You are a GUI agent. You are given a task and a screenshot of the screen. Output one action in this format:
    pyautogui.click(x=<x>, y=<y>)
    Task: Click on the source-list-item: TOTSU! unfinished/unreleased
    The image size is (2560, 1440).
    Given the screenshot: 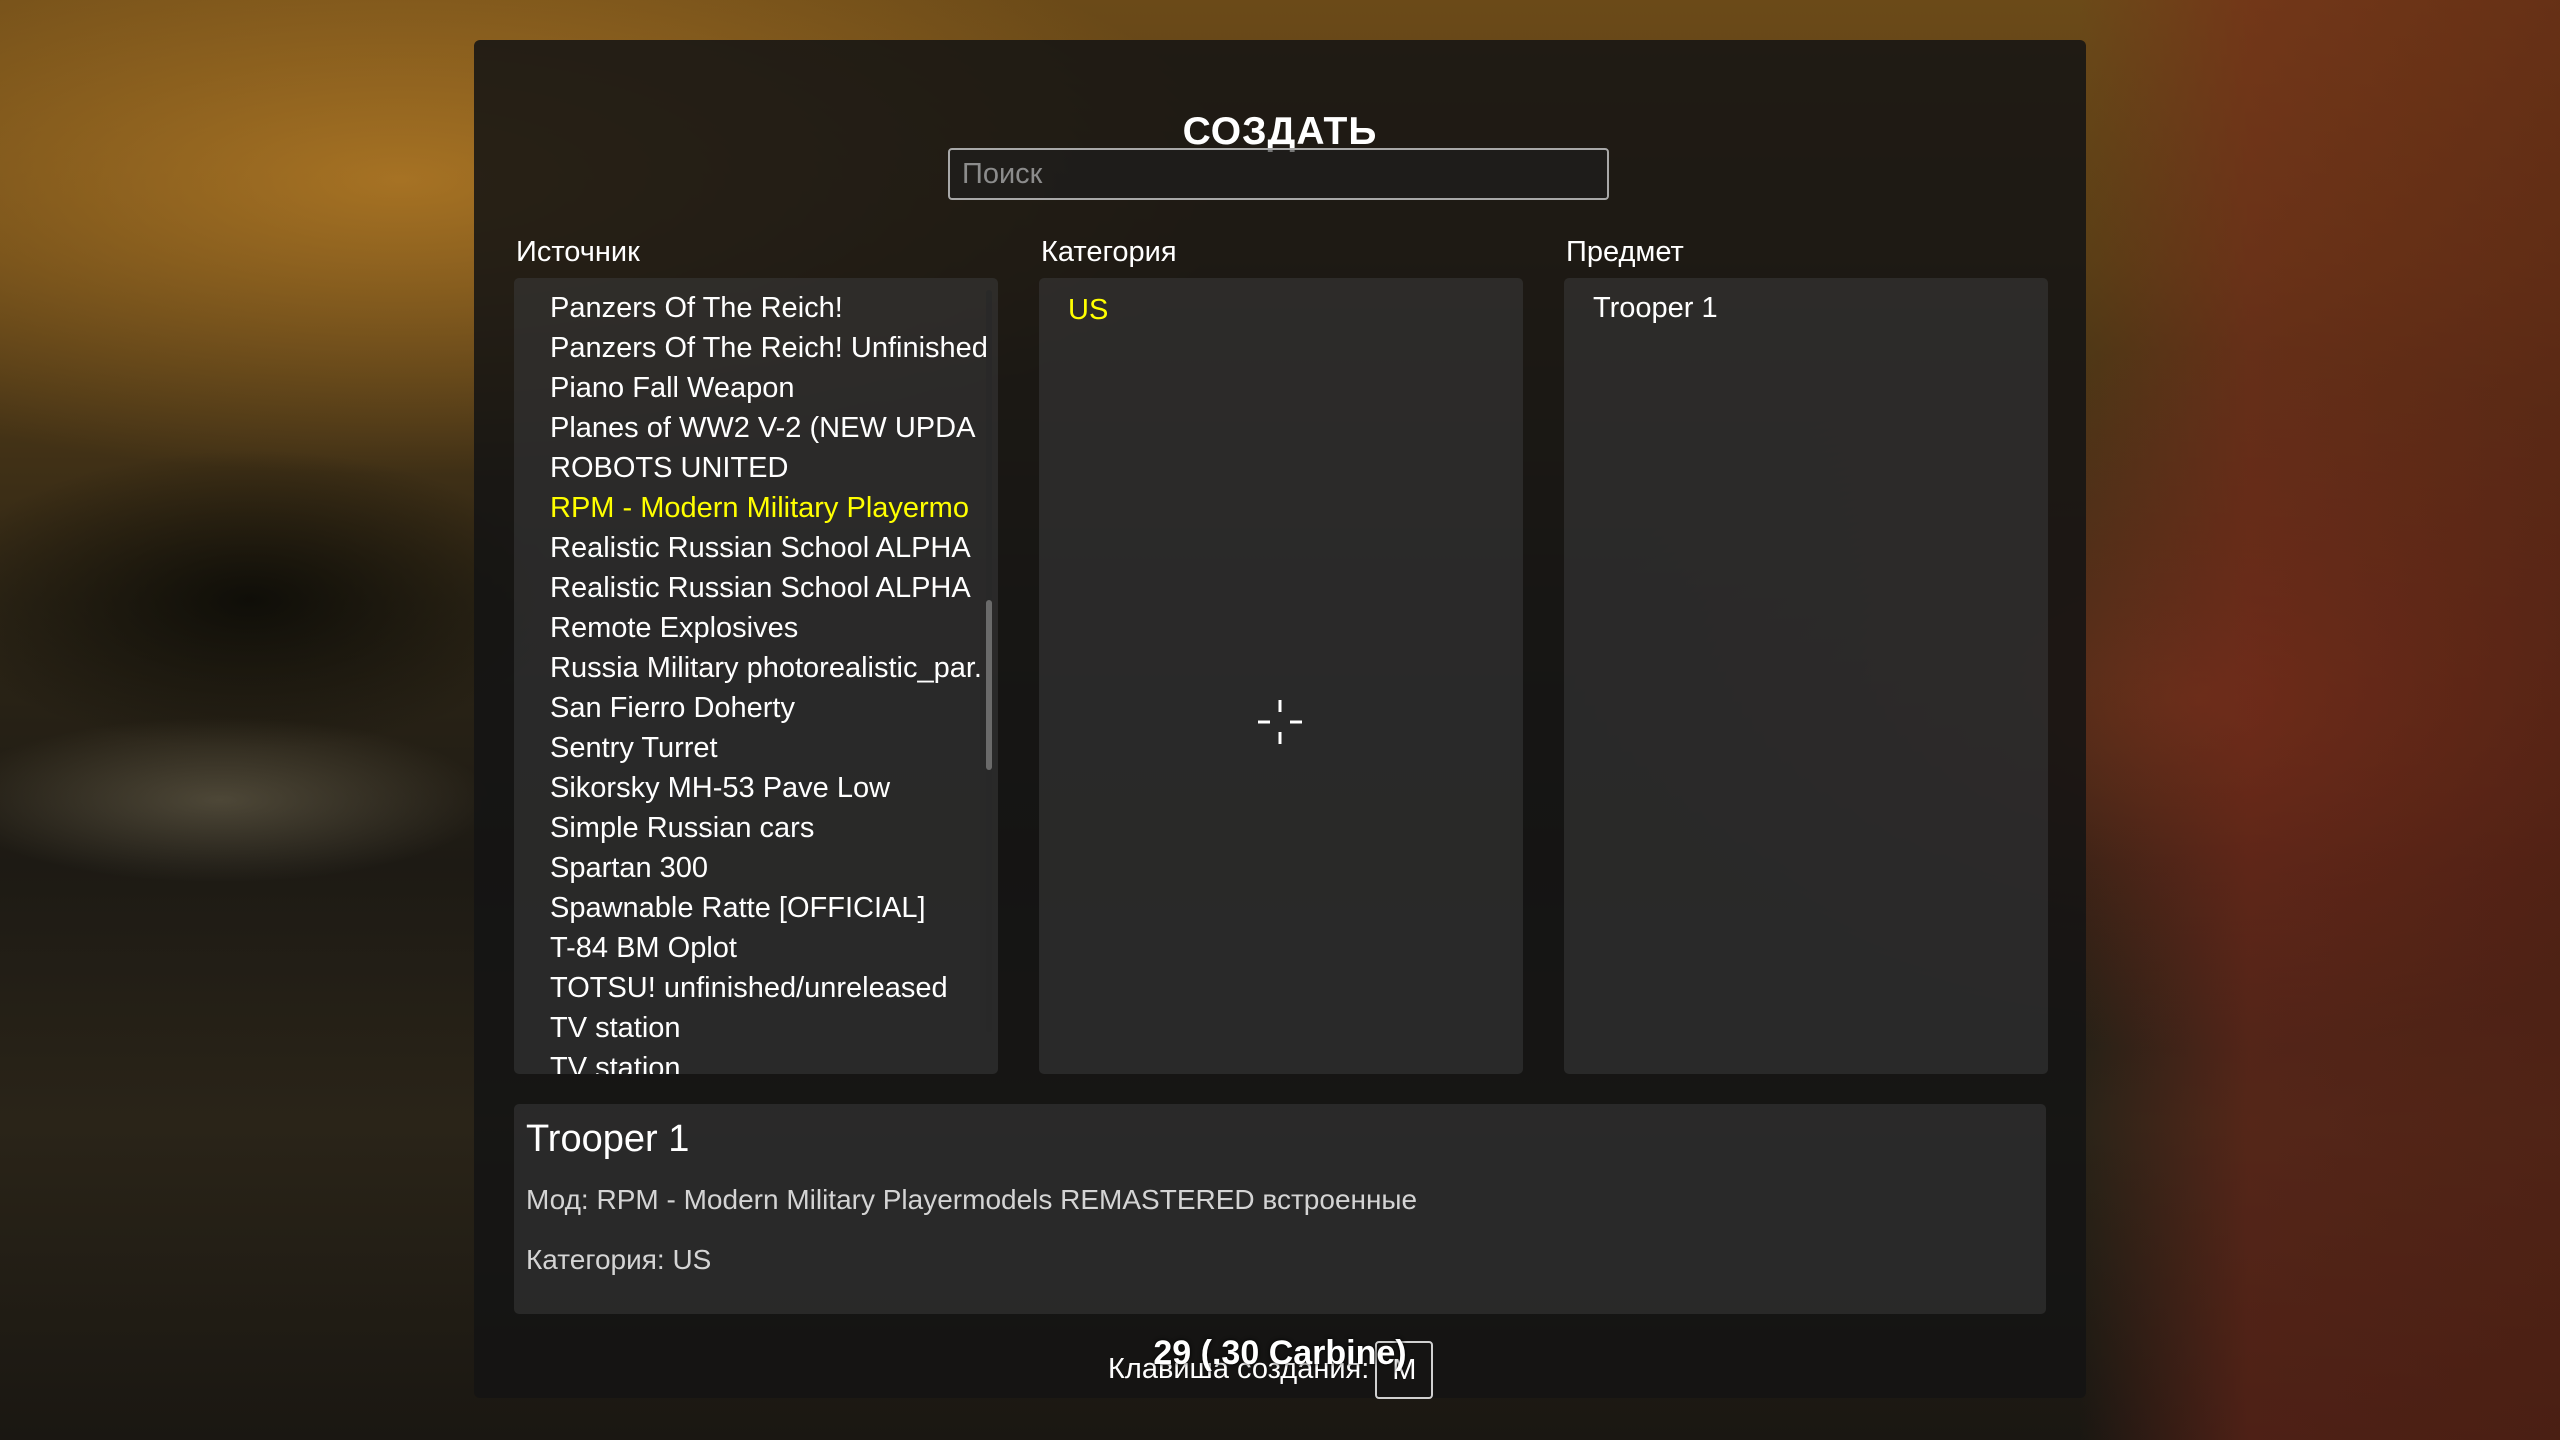 What is the action you would take?
    pyautogui.click(x=756, y=988)
    